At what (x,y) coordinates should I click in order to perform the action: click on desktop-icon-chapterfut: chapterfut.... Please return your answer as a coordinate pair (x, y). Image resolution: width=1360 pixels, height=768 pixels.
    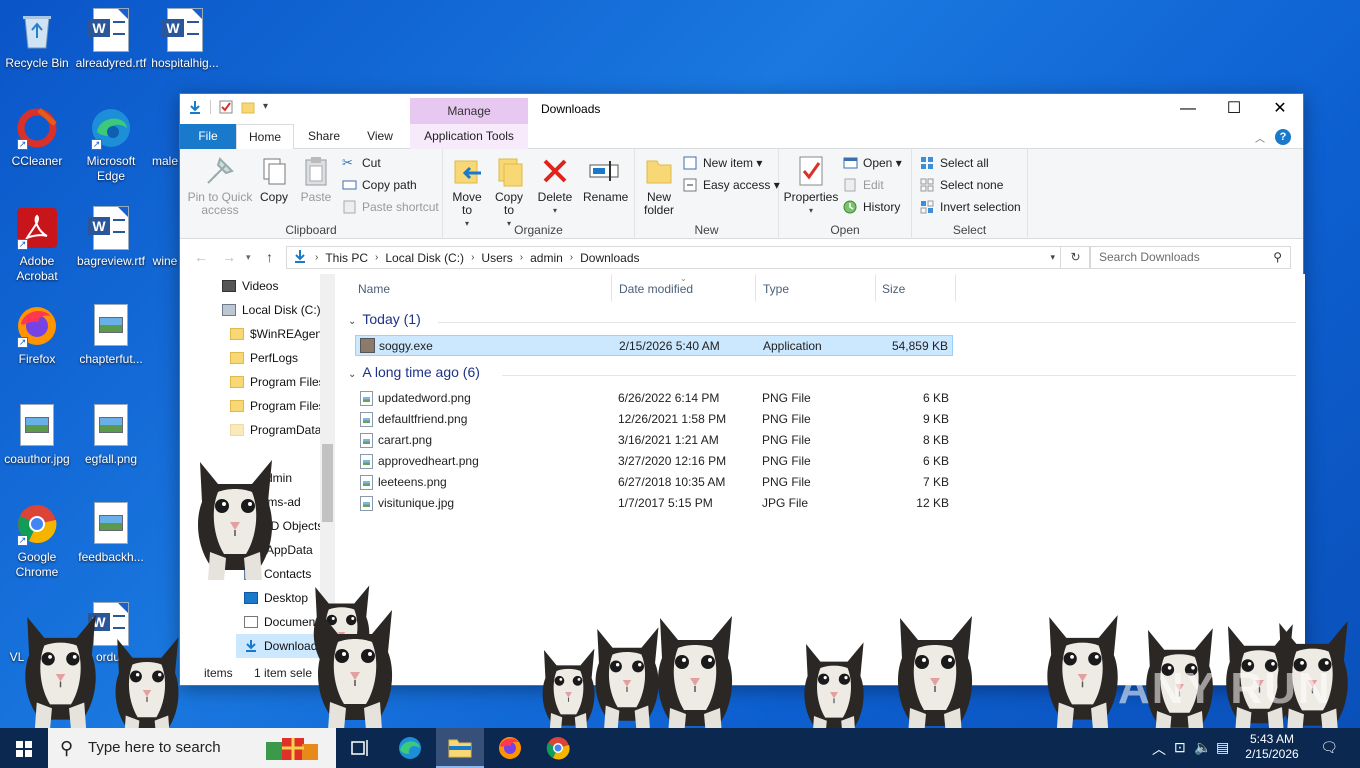
    Looking at the image, I should click on (111, 335).